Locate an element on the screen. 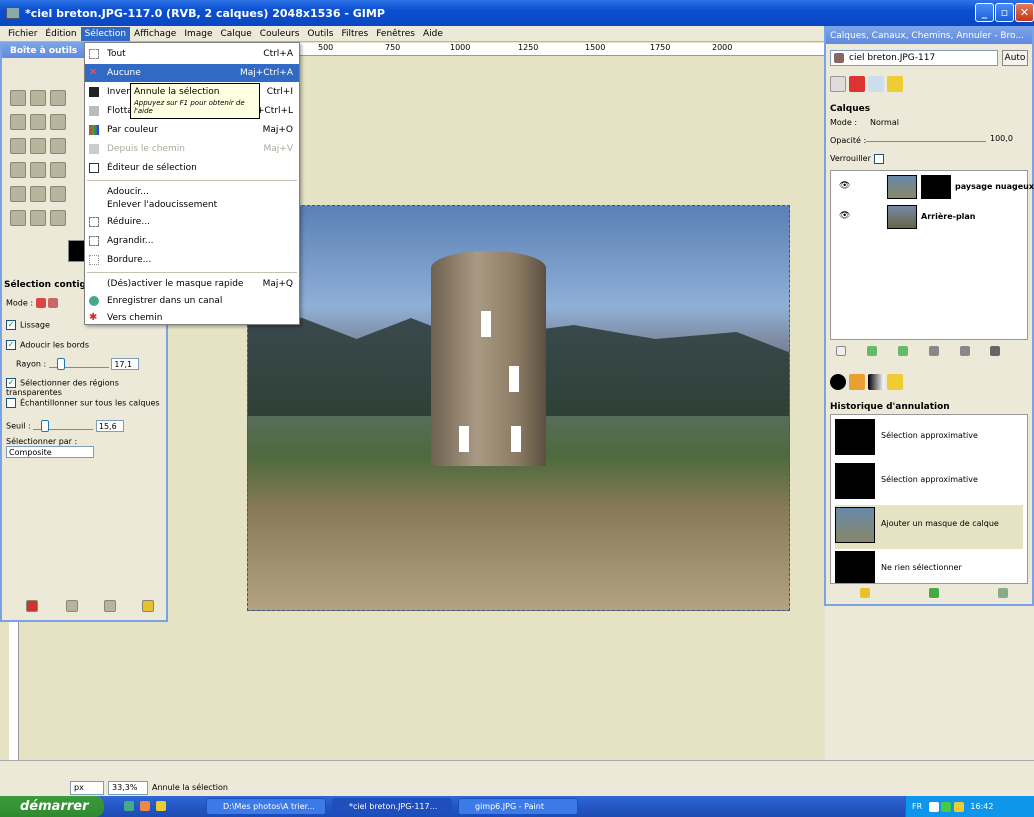 This screenshot has width=1034, height=817. ruler-top: 250 500 750 1000 1250 1500 1750 2000 is located at coordinates (537, 49).